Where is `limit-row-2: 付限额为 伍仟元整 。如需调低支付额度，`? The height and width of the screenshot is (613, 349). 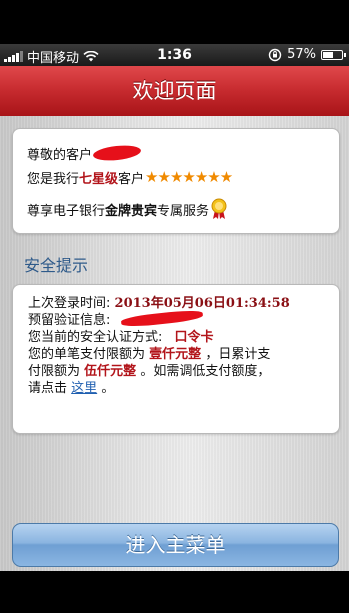
limit-row-2: 付限额为 伍仟元整 。如需调低支付额度， is located at coordinates (178, 371).